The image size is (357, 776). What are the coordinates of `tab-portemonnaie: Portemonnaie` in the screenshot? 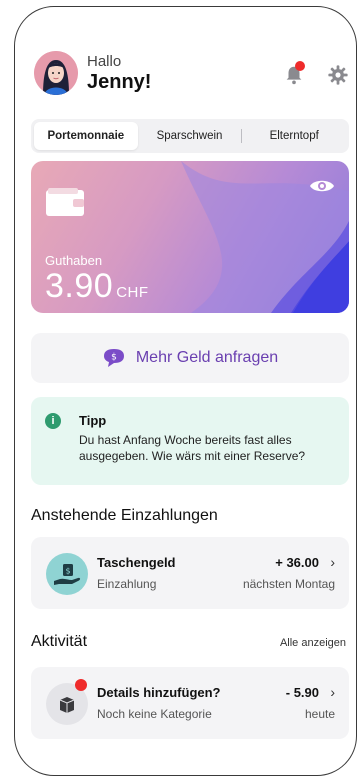 It's located at (86, 136).